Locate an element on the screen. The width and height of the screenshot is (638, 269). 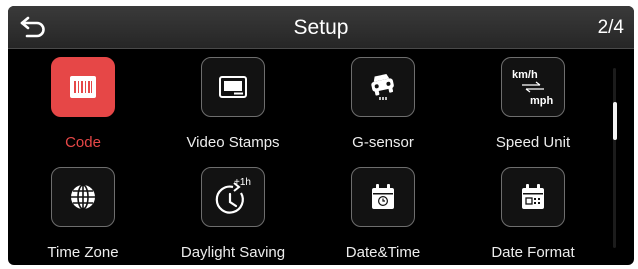
menu-item-date-format: Date Format is located at coordinates (533, 214).